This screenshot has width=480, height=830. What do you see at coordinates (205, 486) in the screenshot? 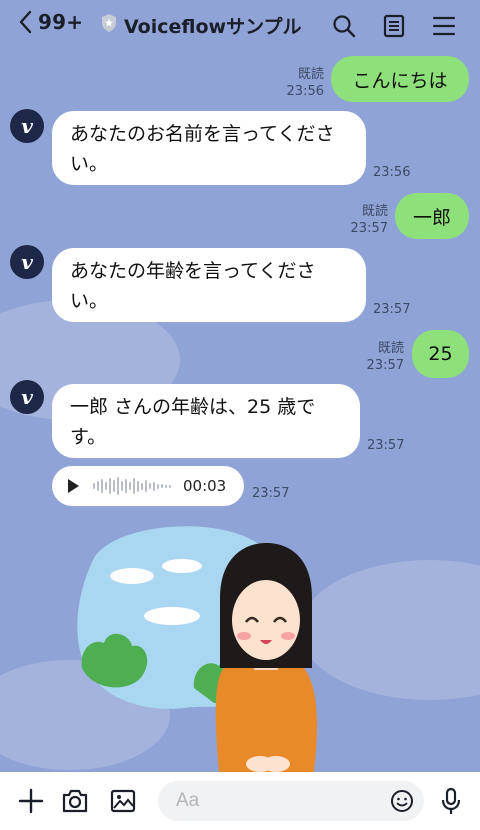
I see `voice-duration: 00:03` at bounding box center [205, 486].